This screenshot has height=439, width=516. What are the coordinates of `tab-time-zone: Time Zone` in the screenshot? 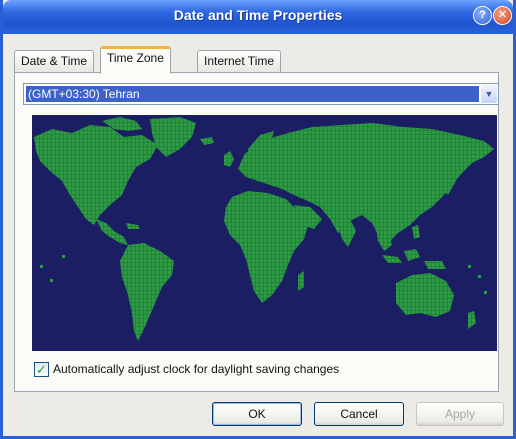 It's located at (135, 60).